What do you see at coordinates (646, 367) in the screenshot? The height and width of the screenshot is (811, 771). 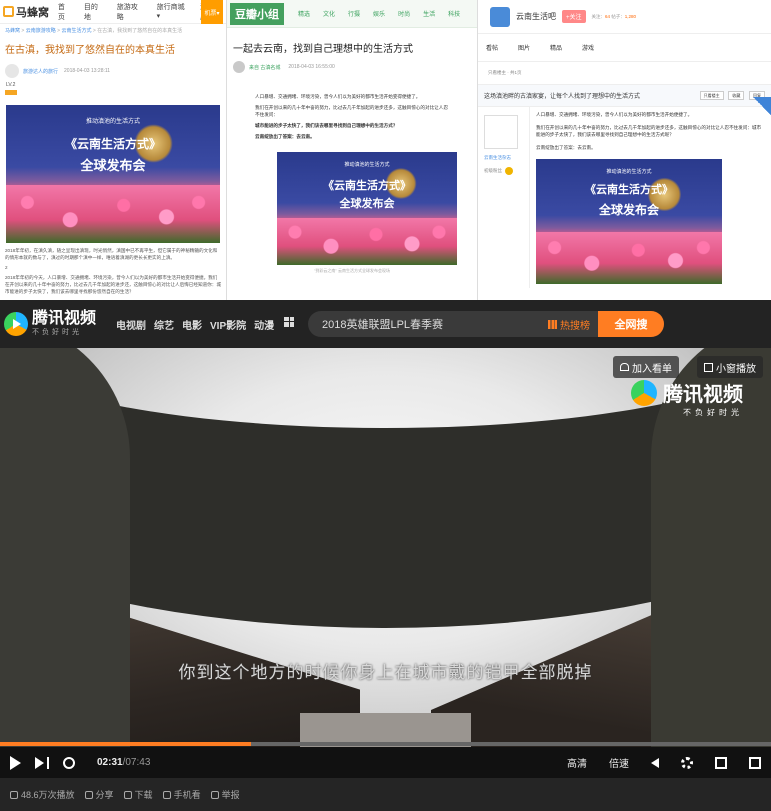 I see `add-to-watchlist-button: 加入看单` at bounding box center [646, 367].